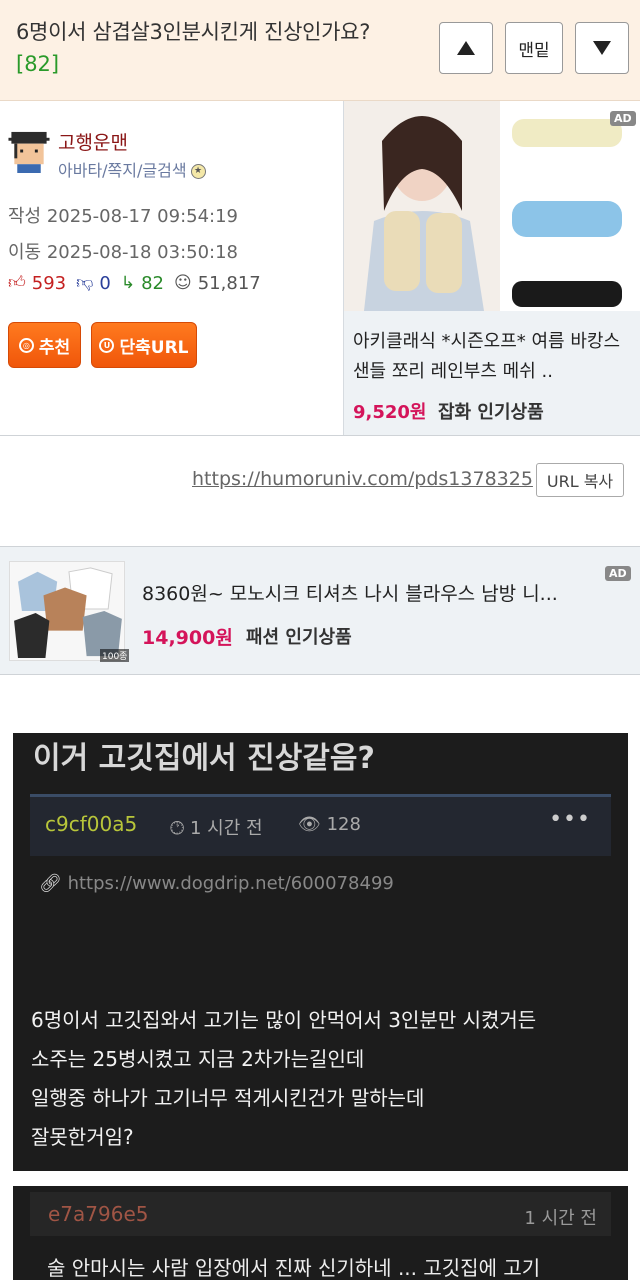  I want to click on post-stats: 👍︎ 593 👎︎ 0 ↳ 82 ☺ 51,817, so click(134, 283).